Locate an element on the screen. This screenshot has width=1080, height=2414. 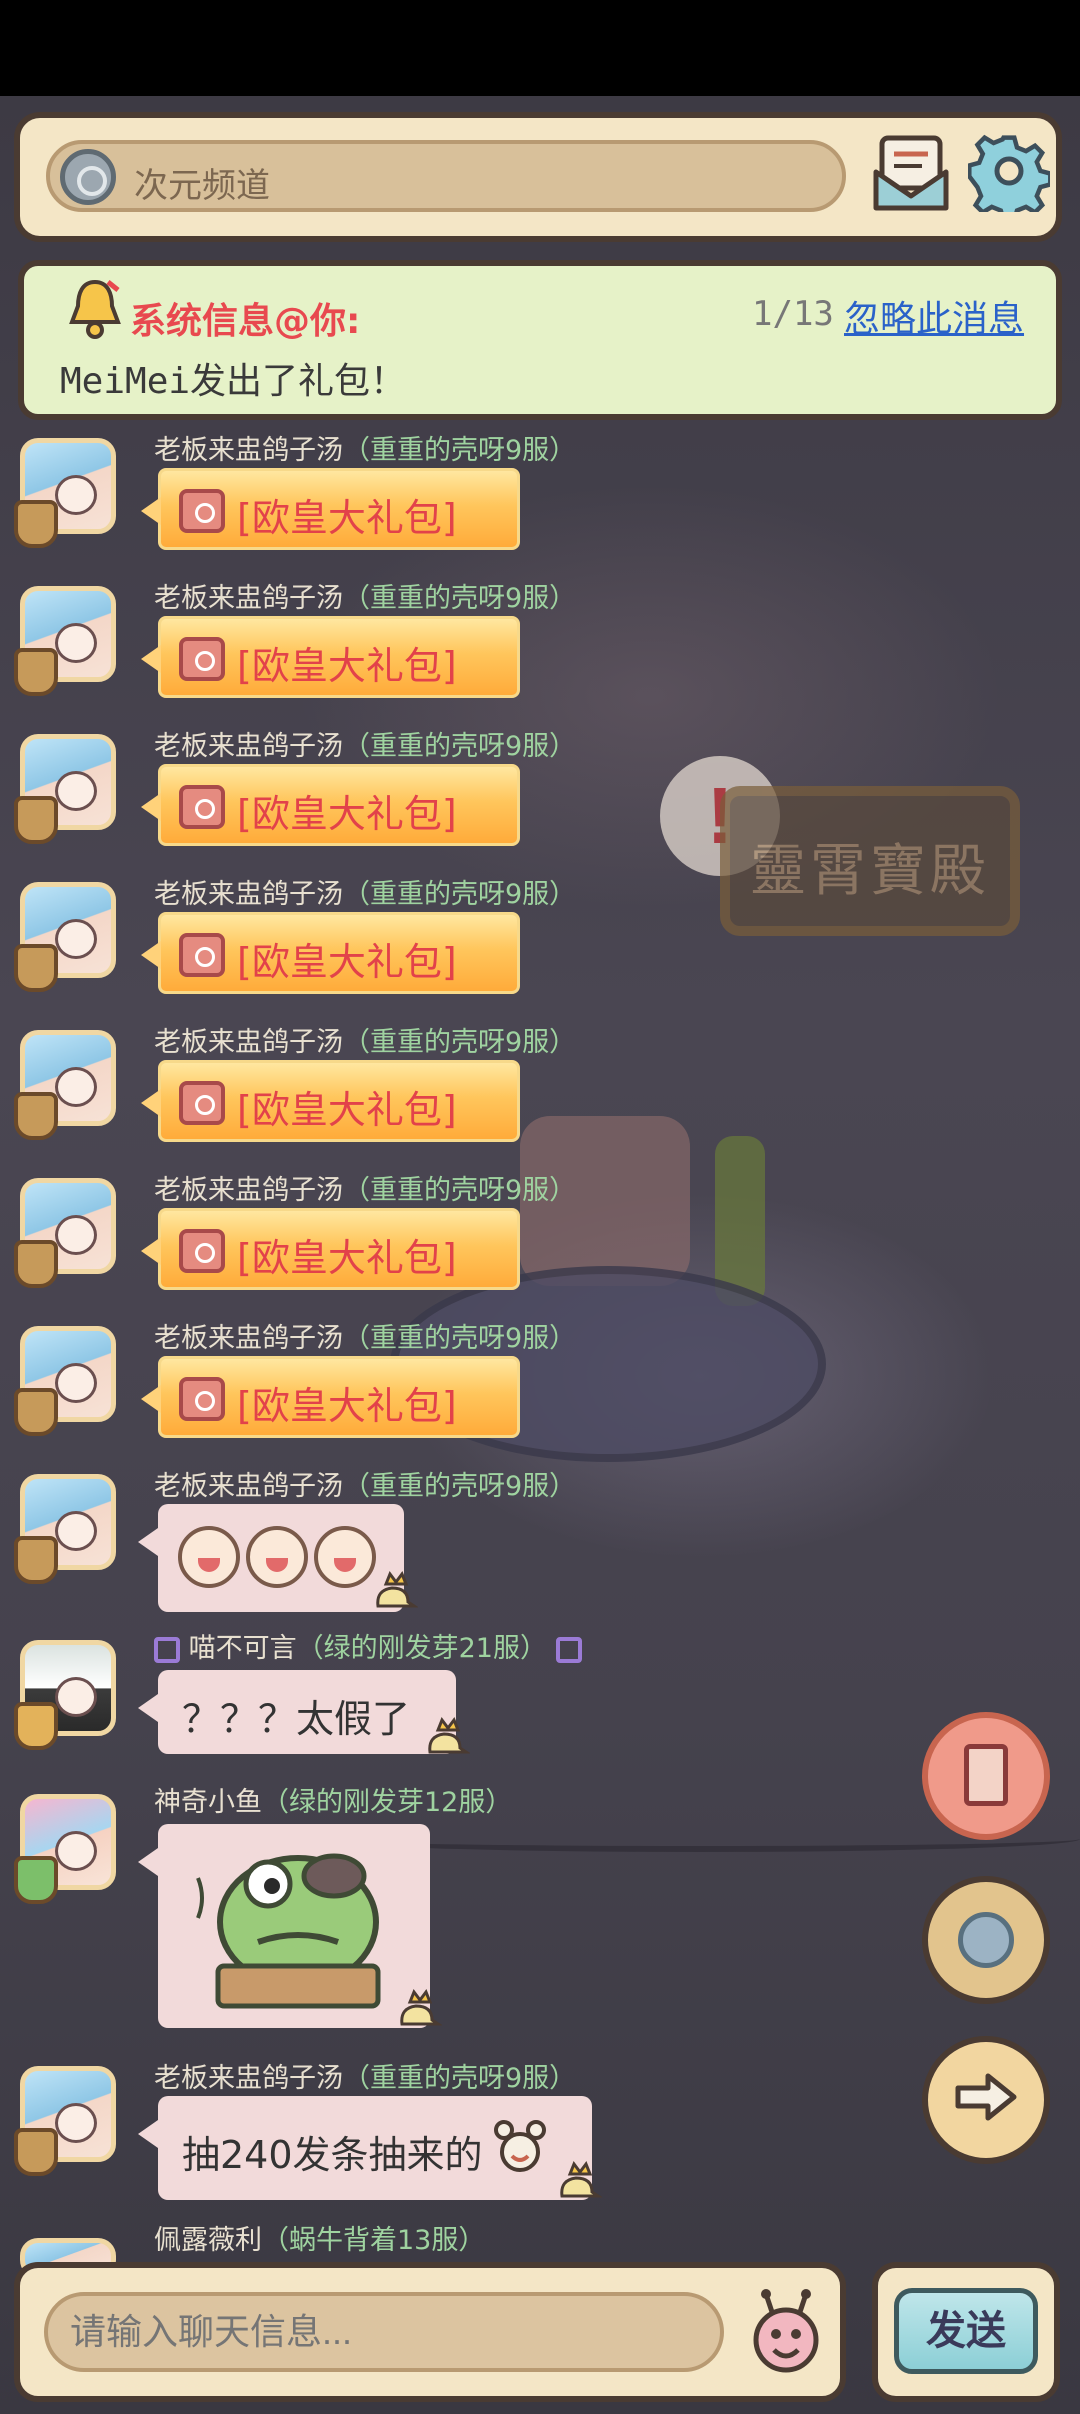
sender-line: 佩露薇利（蜗牛背着13服） is located at coordinates (319, 2237).